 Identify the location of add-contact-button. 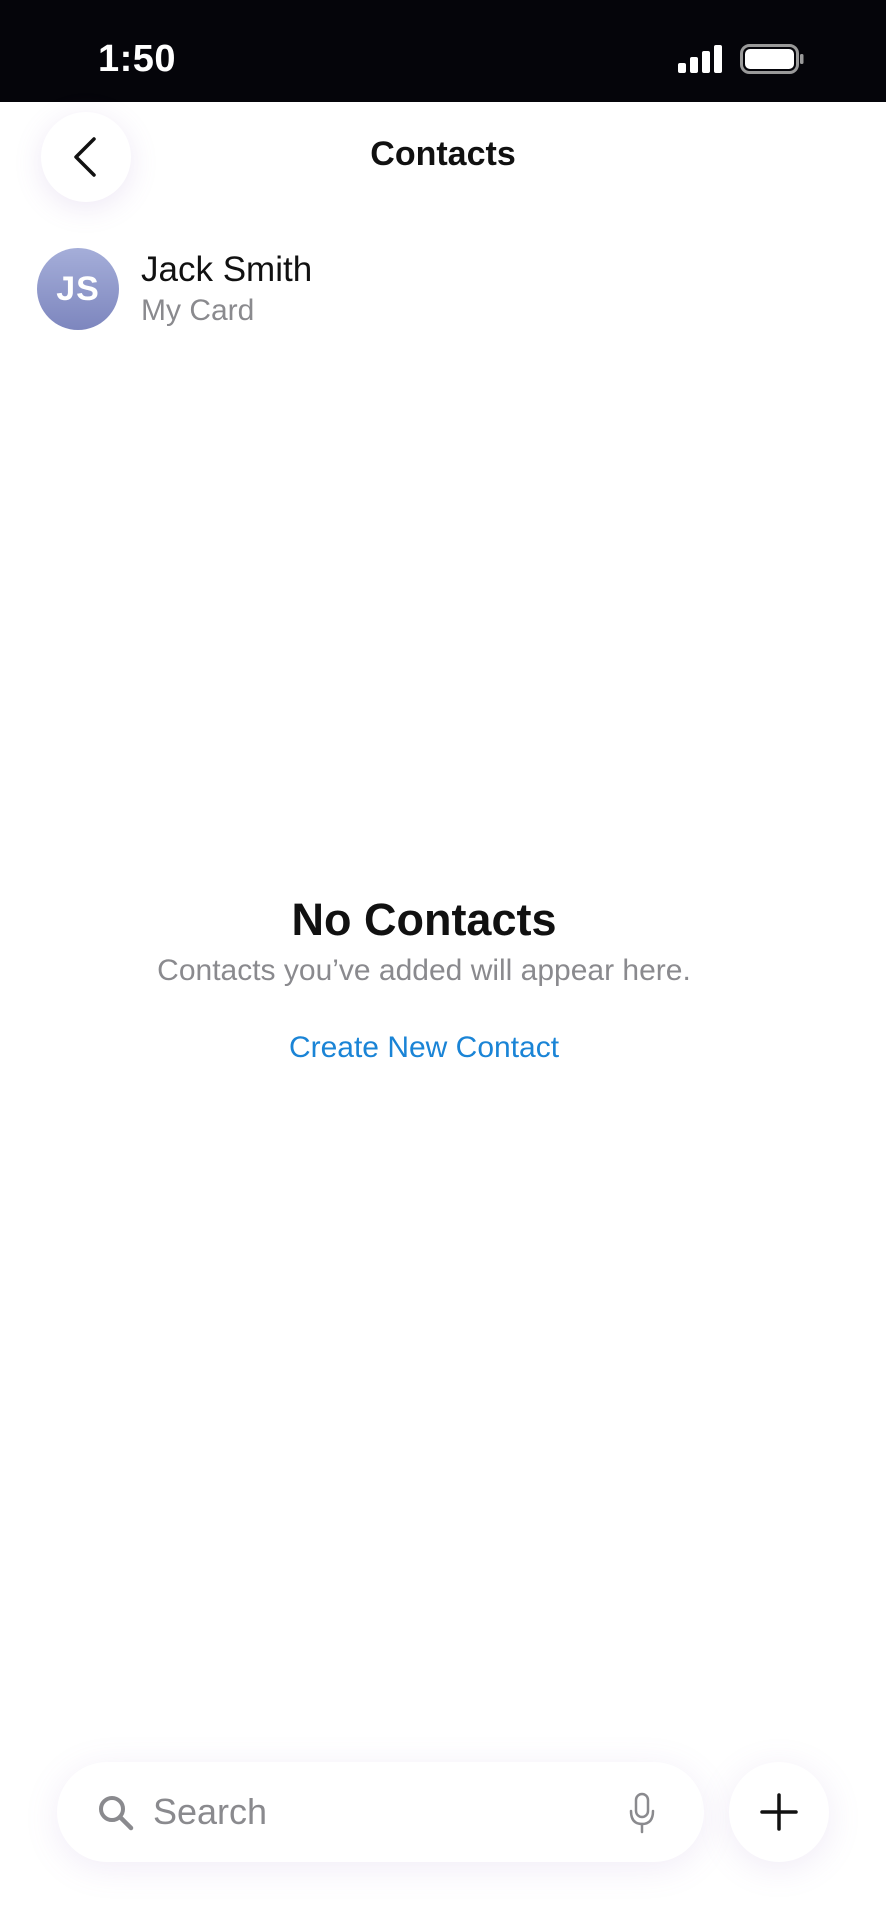
(779, 1812).